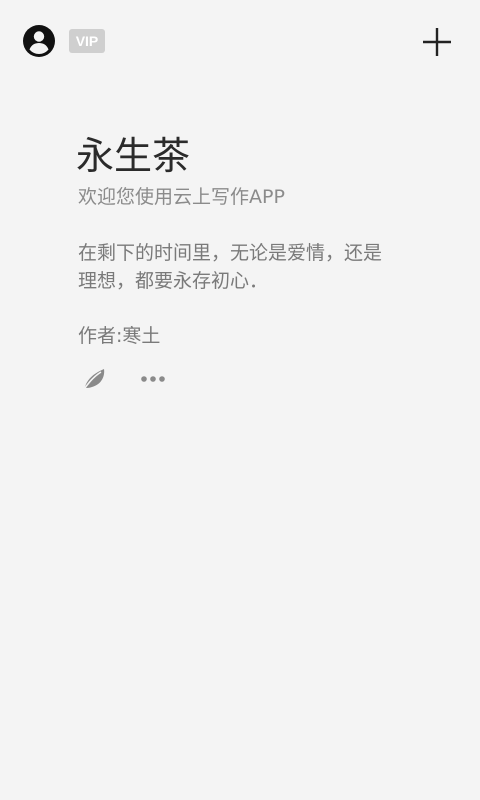 This screenshot has height=800, width=480. What do you see at coordinates (119, 336) in the screenshot?
I see `author-label: 作者:寒土` at bounding box center [119, 336].